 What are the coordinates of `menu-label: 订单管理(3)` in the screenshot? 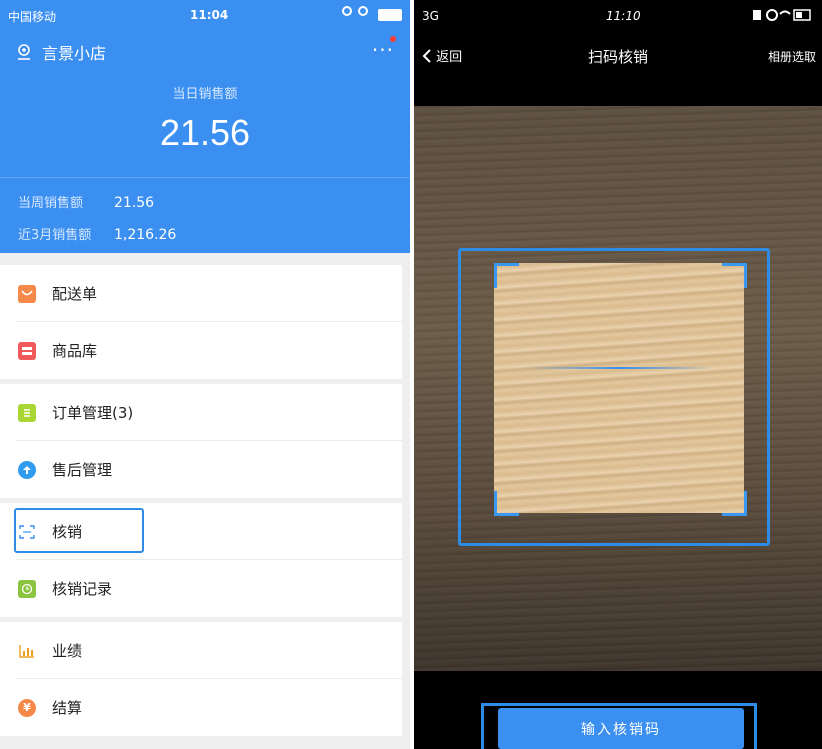 It's located at (93, 413).